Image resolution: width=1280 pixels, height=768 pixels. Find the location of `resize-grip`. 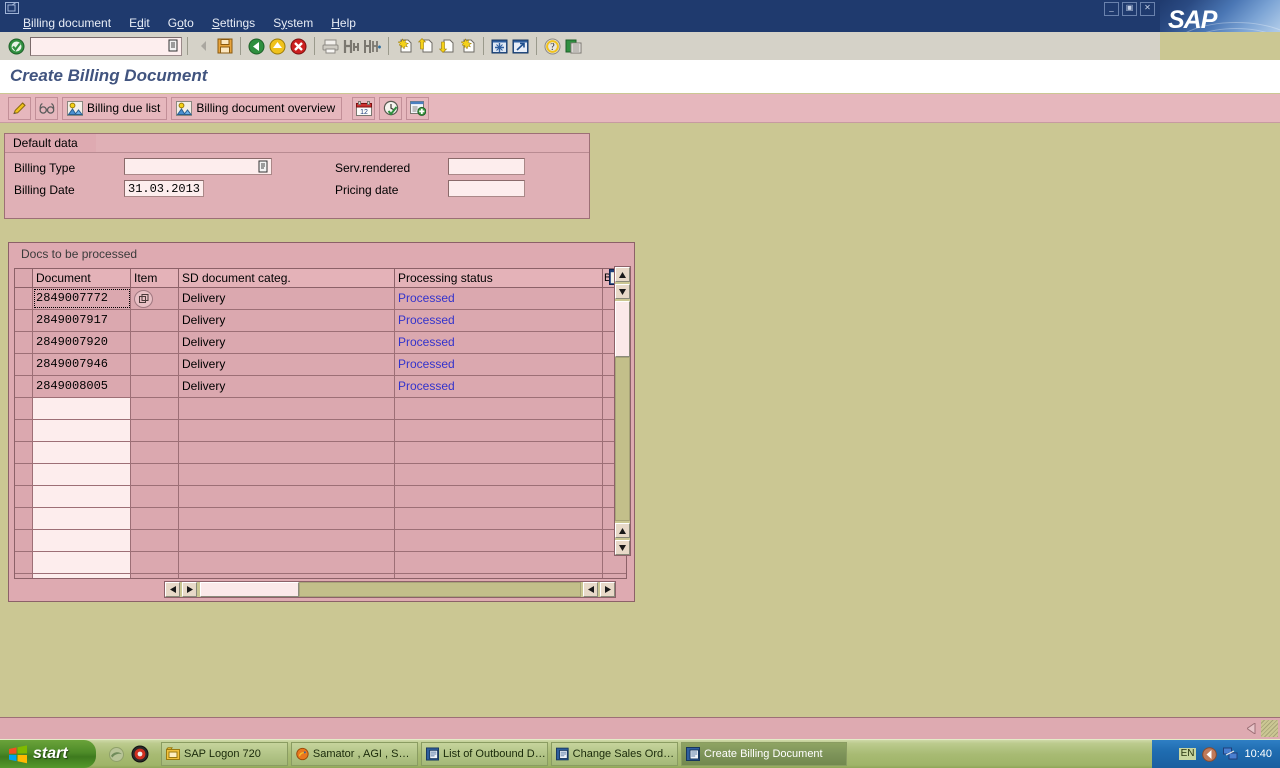

resize-grip is located at coordinates (1269, 728).